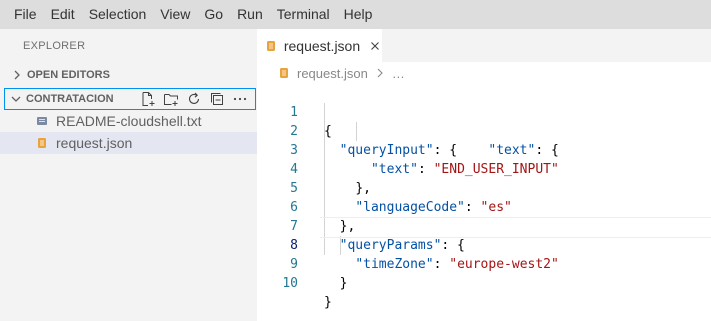 The width and height of the screenshot is (711, 321). Describe the element at coordinates (171, 99) in the screenshot. I see `new-folder-icon` at that location.